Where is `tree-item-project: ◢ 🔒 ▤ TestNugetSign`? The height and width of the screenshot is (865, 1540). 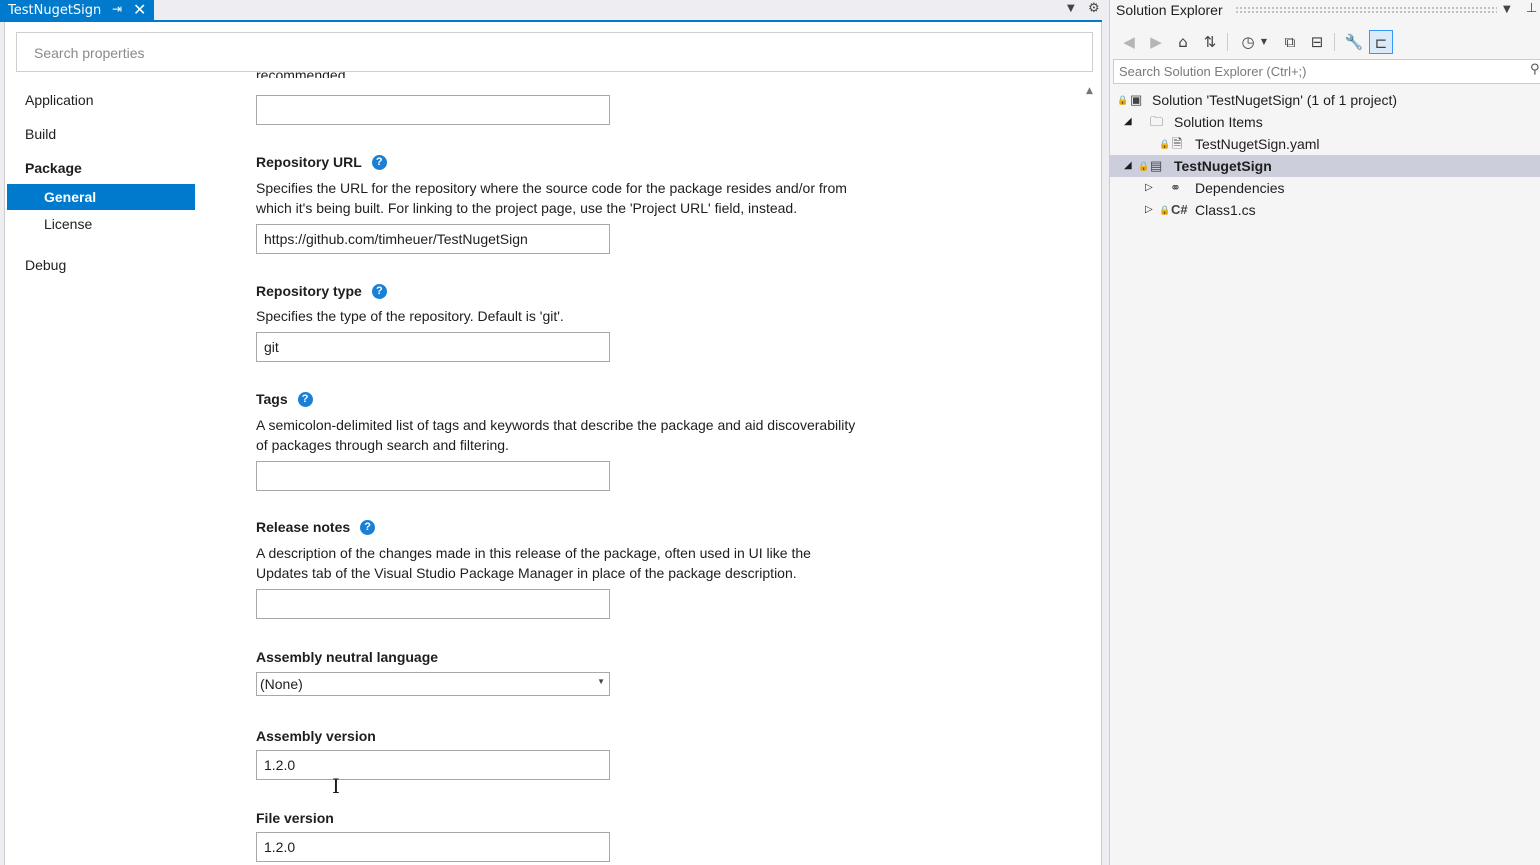
tree-item-project: ◢ 🔒 ▤ TestNugetSign is located at coordinates (1325, 166).